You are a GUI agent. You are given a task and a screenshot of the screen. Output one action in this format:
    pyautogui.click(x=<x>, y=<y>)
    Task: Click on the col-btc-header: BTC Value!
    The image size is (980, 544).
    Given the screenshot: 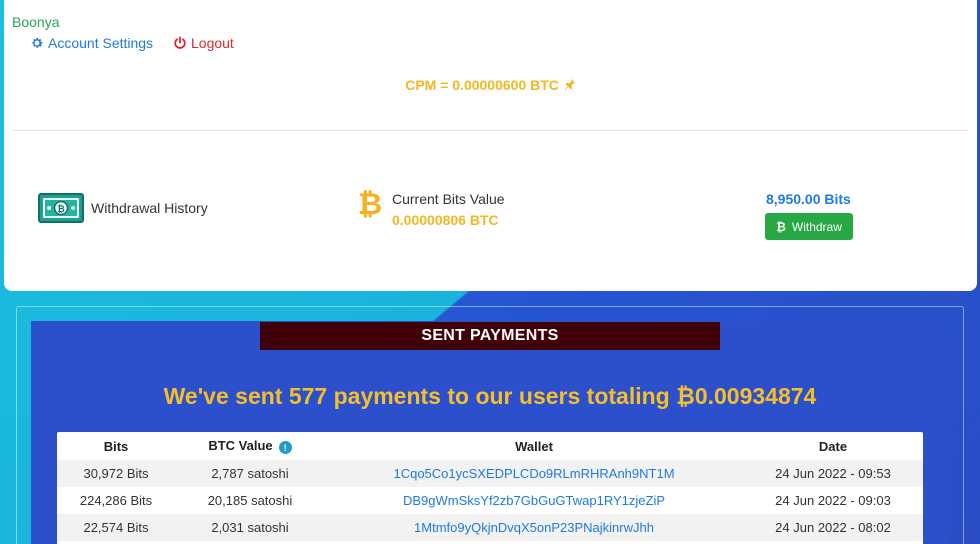 What is the action you would take?
    pyautogui.click(x=250, y=446)
    